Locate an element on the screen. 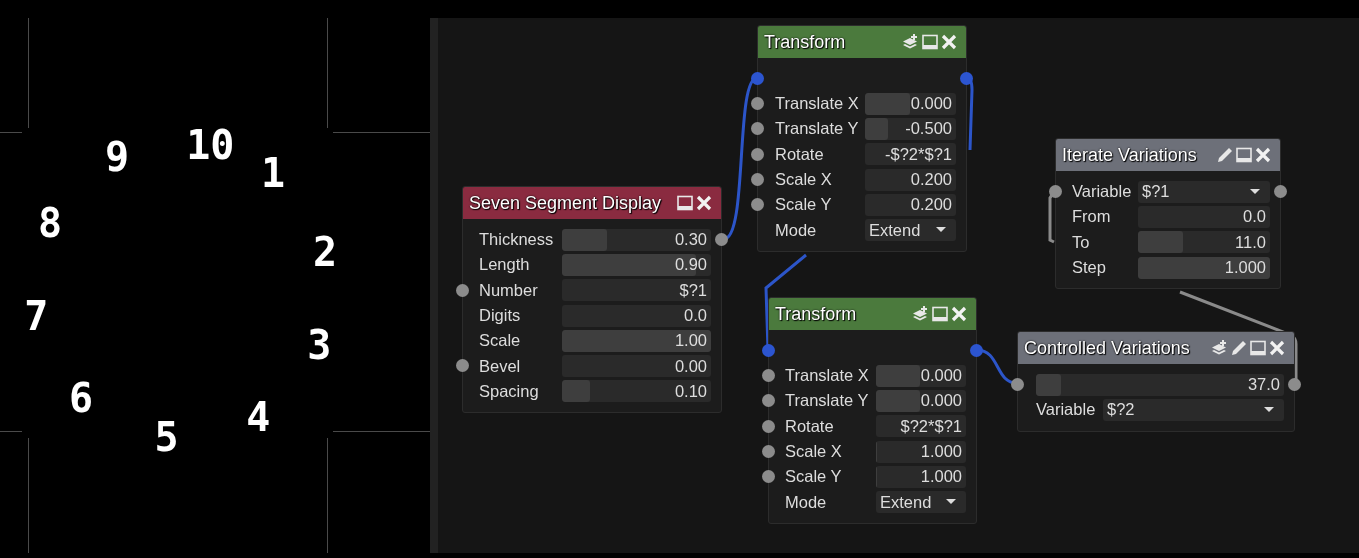 The width and height of the screenshot is (1359, 558). field-label: Spacing is located at coordinates (509, 391).